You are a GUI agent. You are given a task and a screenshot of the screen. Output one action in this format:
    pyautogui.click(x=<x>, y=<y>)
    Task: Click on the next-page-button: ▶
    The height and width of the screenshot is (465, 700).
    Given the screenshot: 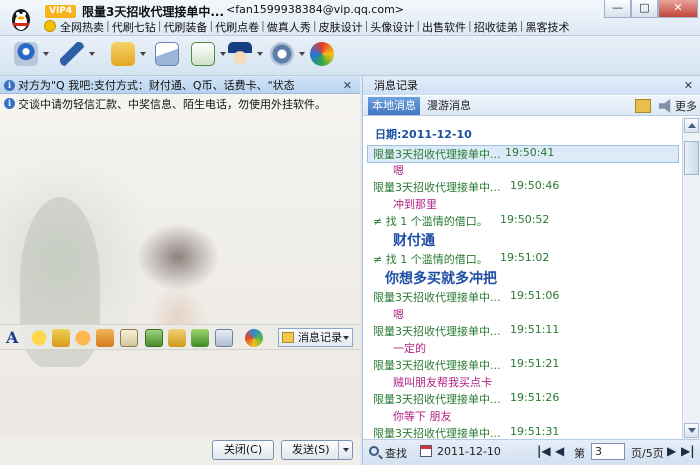 What is the action you would take?
    pyautogui.click(x=671, y=451)
    